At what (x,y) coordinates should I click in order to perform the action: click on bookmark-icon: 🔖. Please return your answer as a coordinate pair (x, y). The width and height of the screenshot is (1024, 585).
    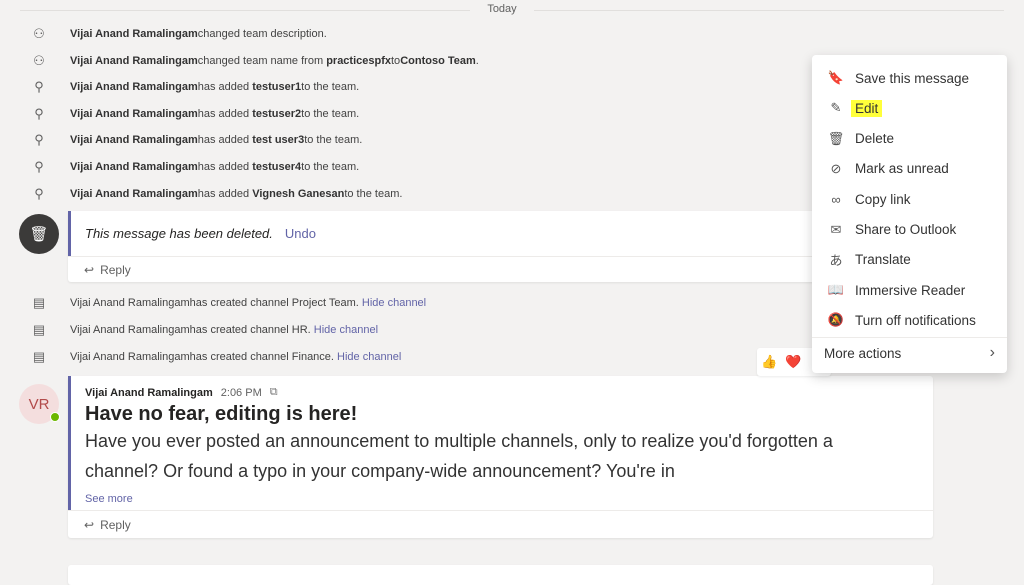
    Looking at the image, I should click on (836, 77).